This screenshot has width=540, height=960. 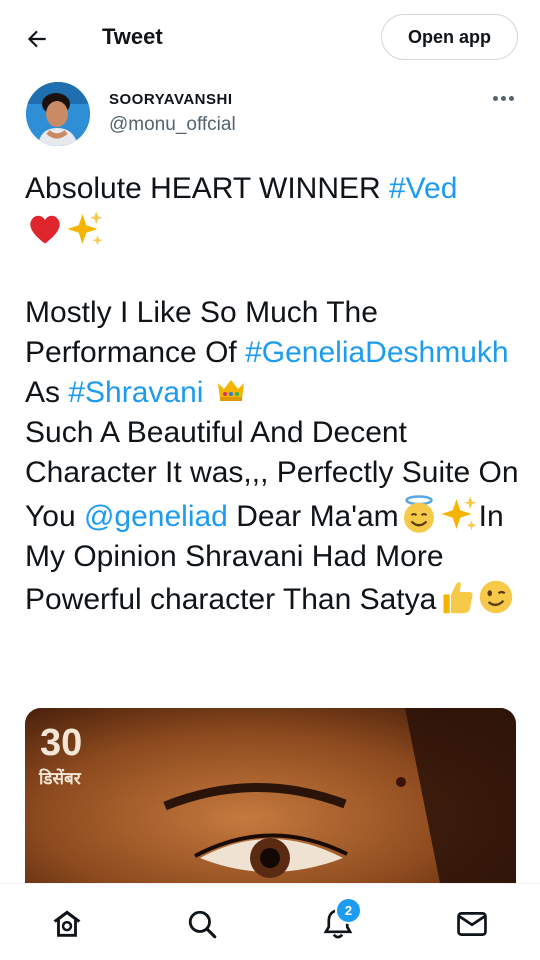 What do you see at coordinates (313, 516) in the screenshot?
I see `tweet-text-segment: Dear Ma'am` at bounding box center [313, 516].